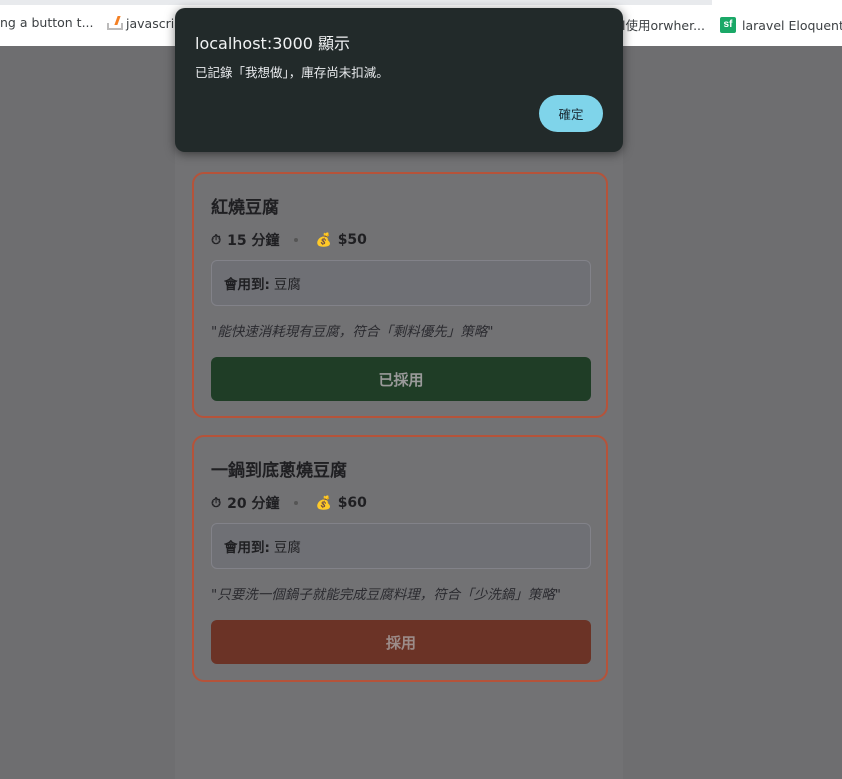 This screenshot has height=779, width=842. I want to click on recipe-title: 一鍋到底蔥燒豆腐, so click(279, 471).